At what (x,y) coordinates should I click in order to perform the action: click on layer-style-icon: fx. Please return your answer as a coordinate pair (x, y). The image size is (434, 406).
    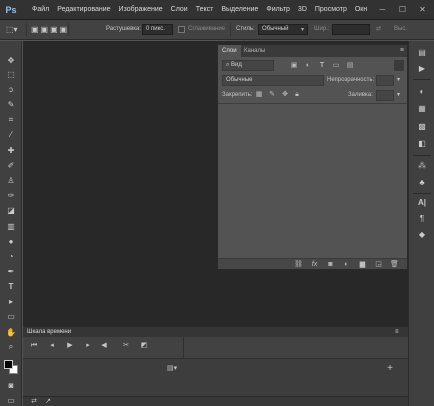
    Looking at the image, I should click on (314, 264).